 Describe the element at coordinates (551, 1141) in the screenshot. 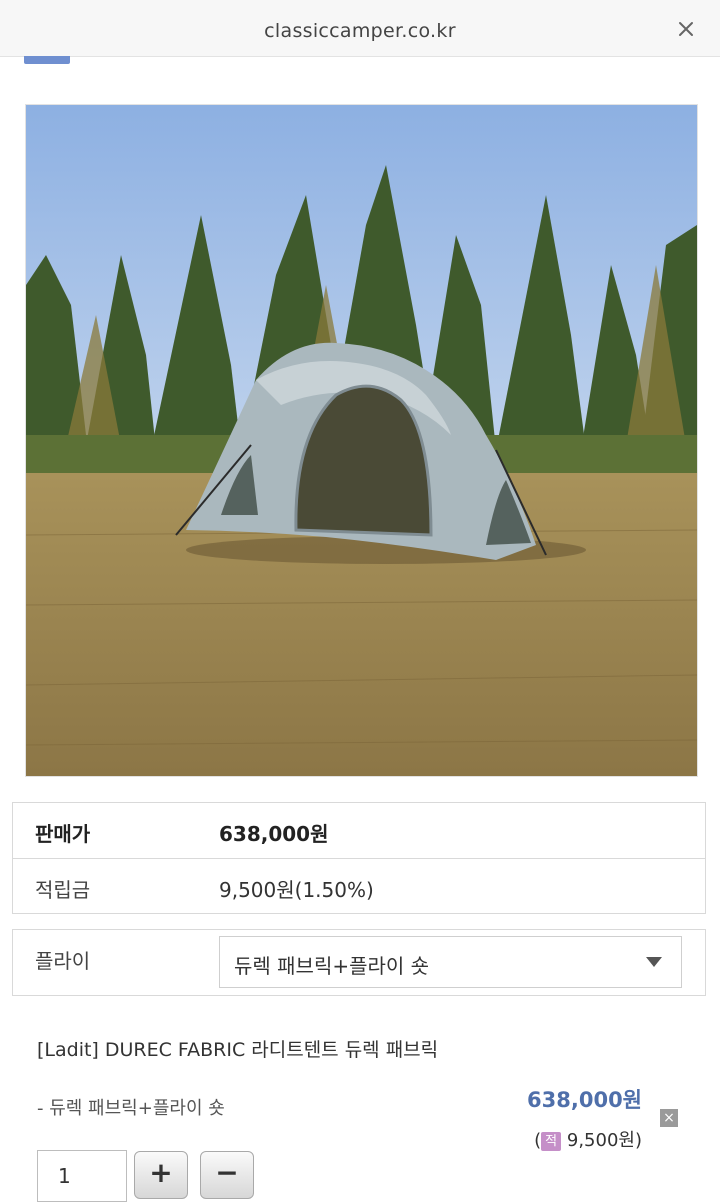

I see `points-icon: 적` at that location.